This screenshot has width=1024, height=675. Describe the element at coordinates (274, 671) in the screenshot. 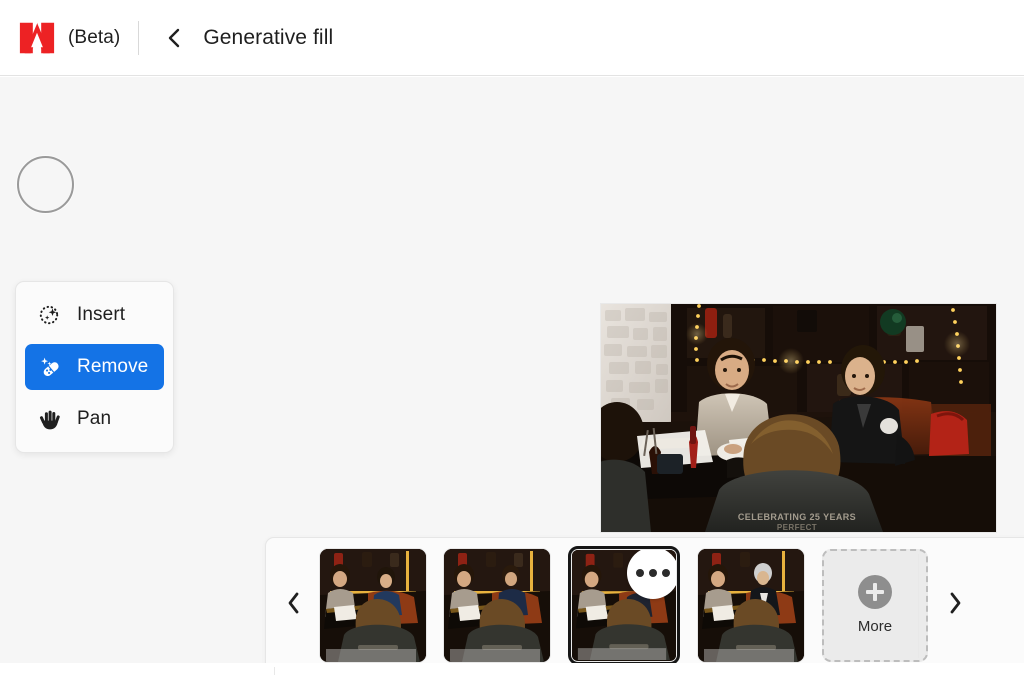

I see `footer-tick-divider` at that location.